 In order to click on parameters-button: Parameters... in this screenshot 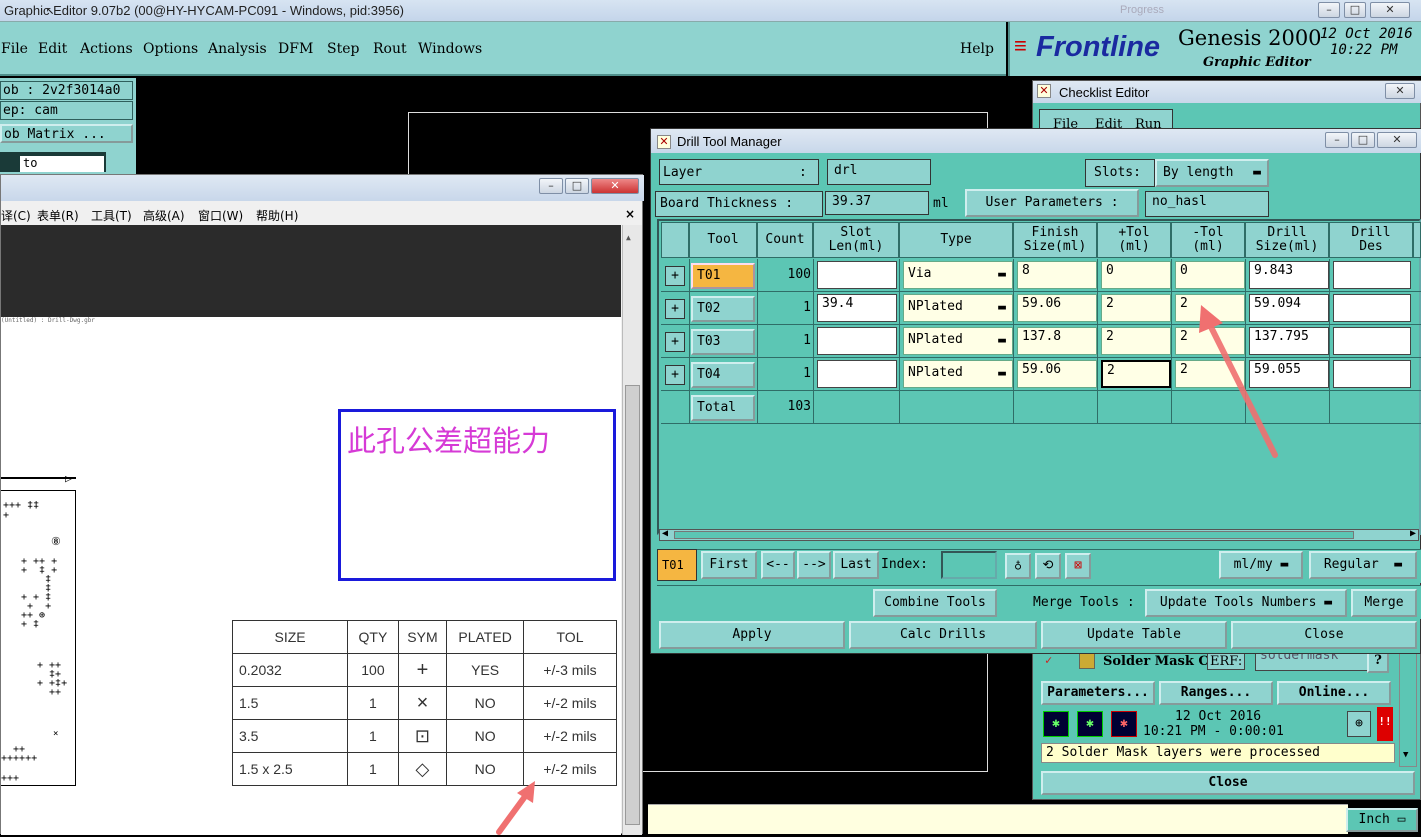, I will do `click(1098, 693)`.